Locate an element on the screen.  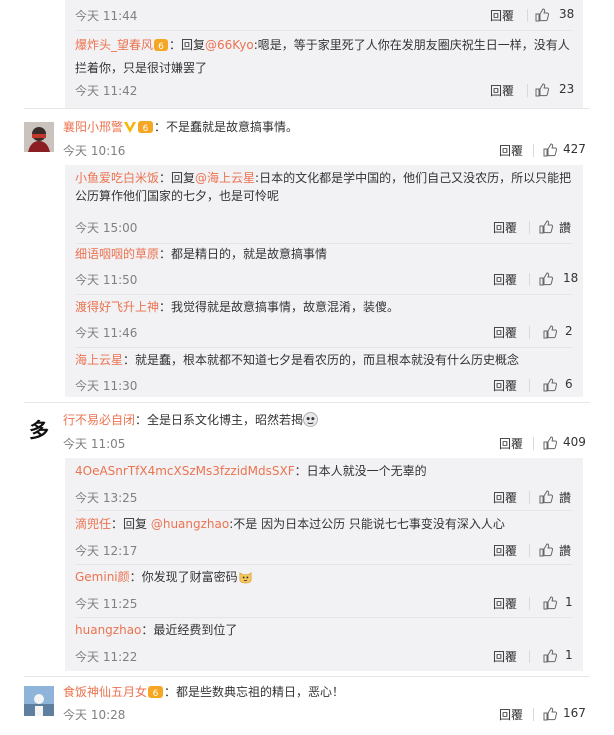
money-cat-emoji-icon is located at coordinates (245, 578).